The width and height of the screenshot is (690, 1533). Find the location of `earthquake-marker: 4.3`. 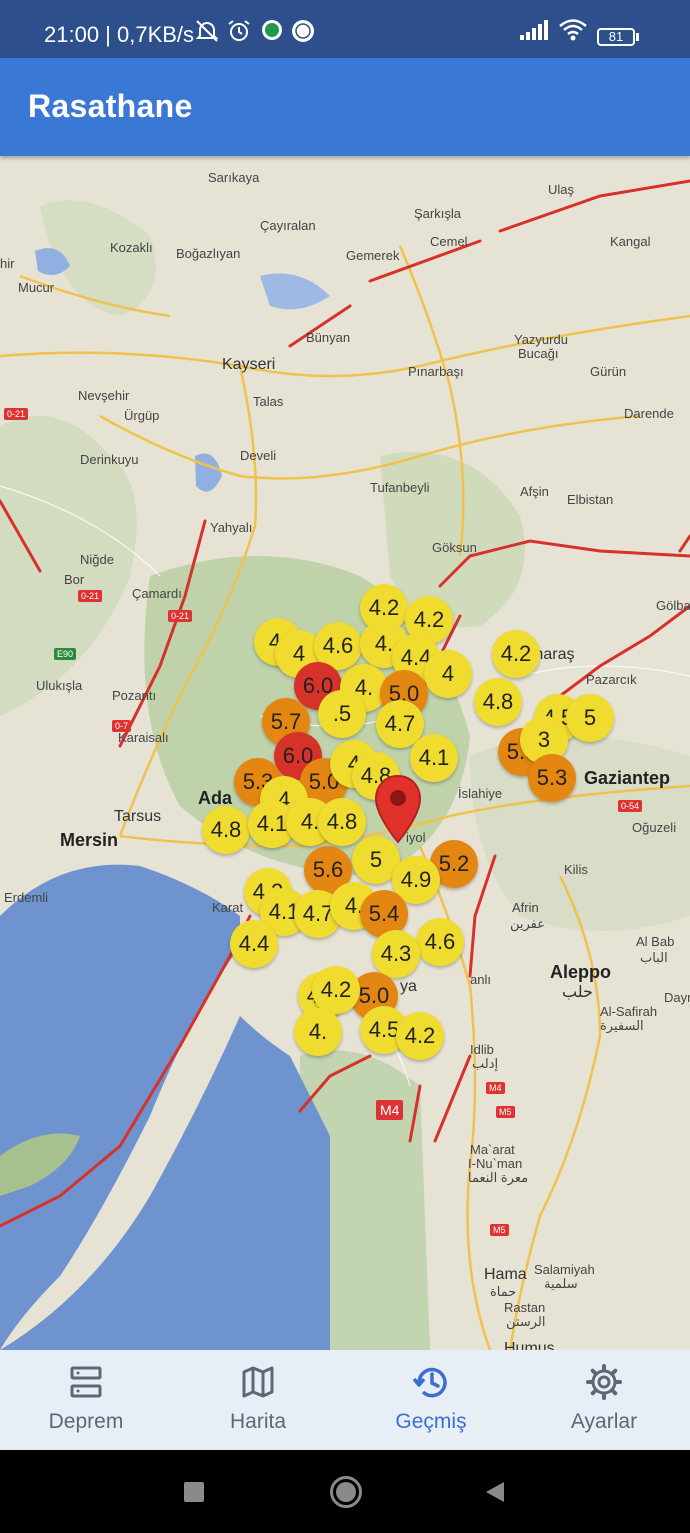

earthquake-marker: 4.3 is located at coordinates (396, 954).